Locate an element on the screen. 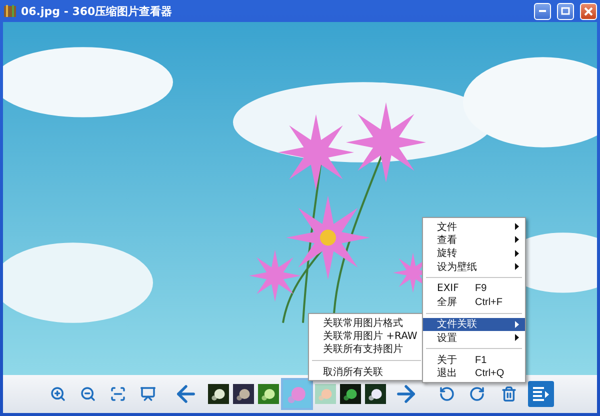  maximize-icon is located at coordinates (565, 11).